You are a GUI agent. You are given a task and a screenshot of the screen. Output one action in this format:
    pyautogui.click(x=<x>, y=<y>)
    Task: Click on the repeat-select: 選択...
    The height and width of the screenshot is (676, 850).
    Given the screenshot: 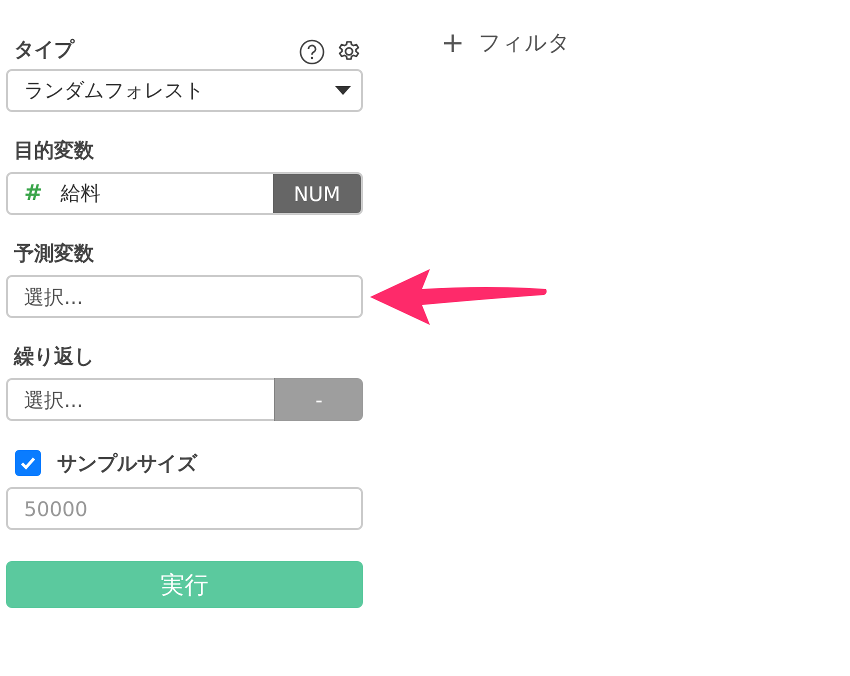 What is the action you would take?
    pyautogui.click(x=140, y=399)
    